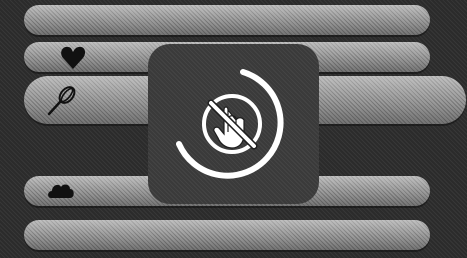 The width and height of the screenshot is (467, 258). Describe the element at coordinates (61, 189) in the screenshot. I see `cloud-icon` at that location.